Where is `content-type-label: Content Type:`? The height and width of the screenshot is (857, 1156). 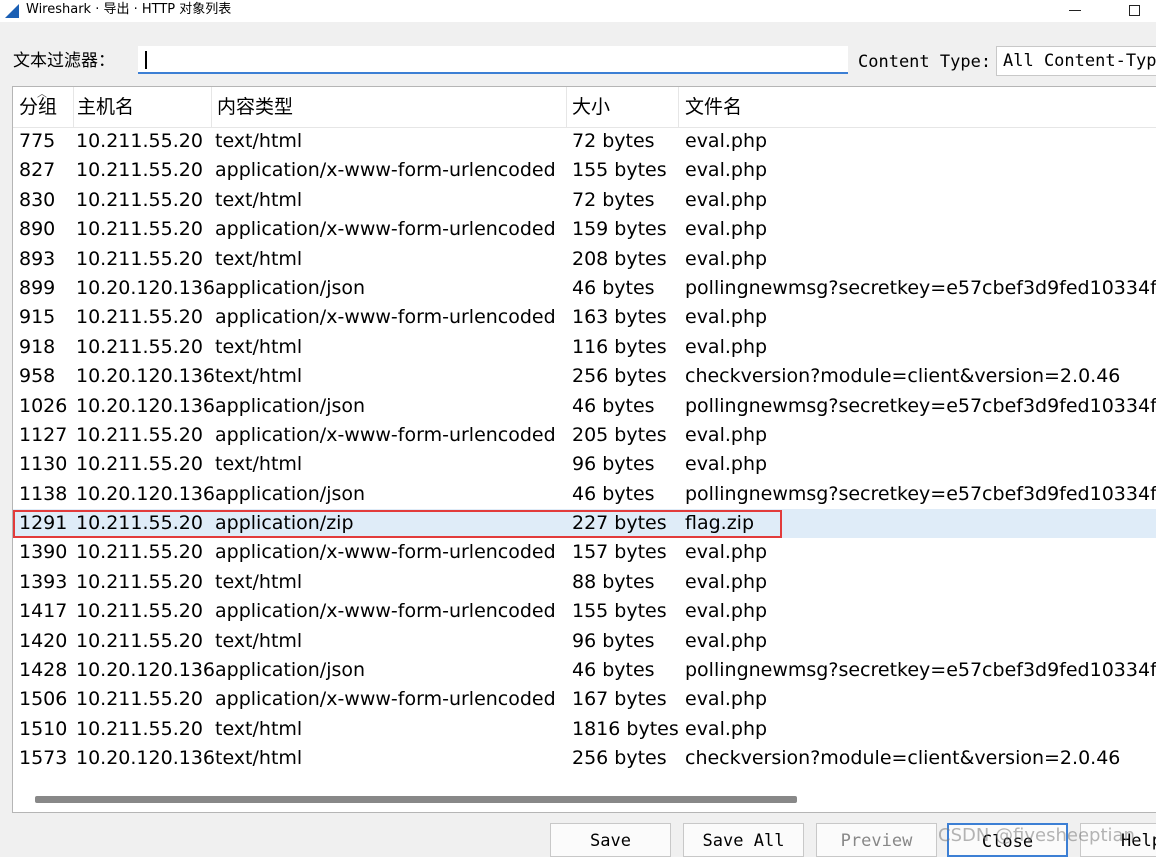 content-type-label: Content Type: is located at coordinates (925, 62).